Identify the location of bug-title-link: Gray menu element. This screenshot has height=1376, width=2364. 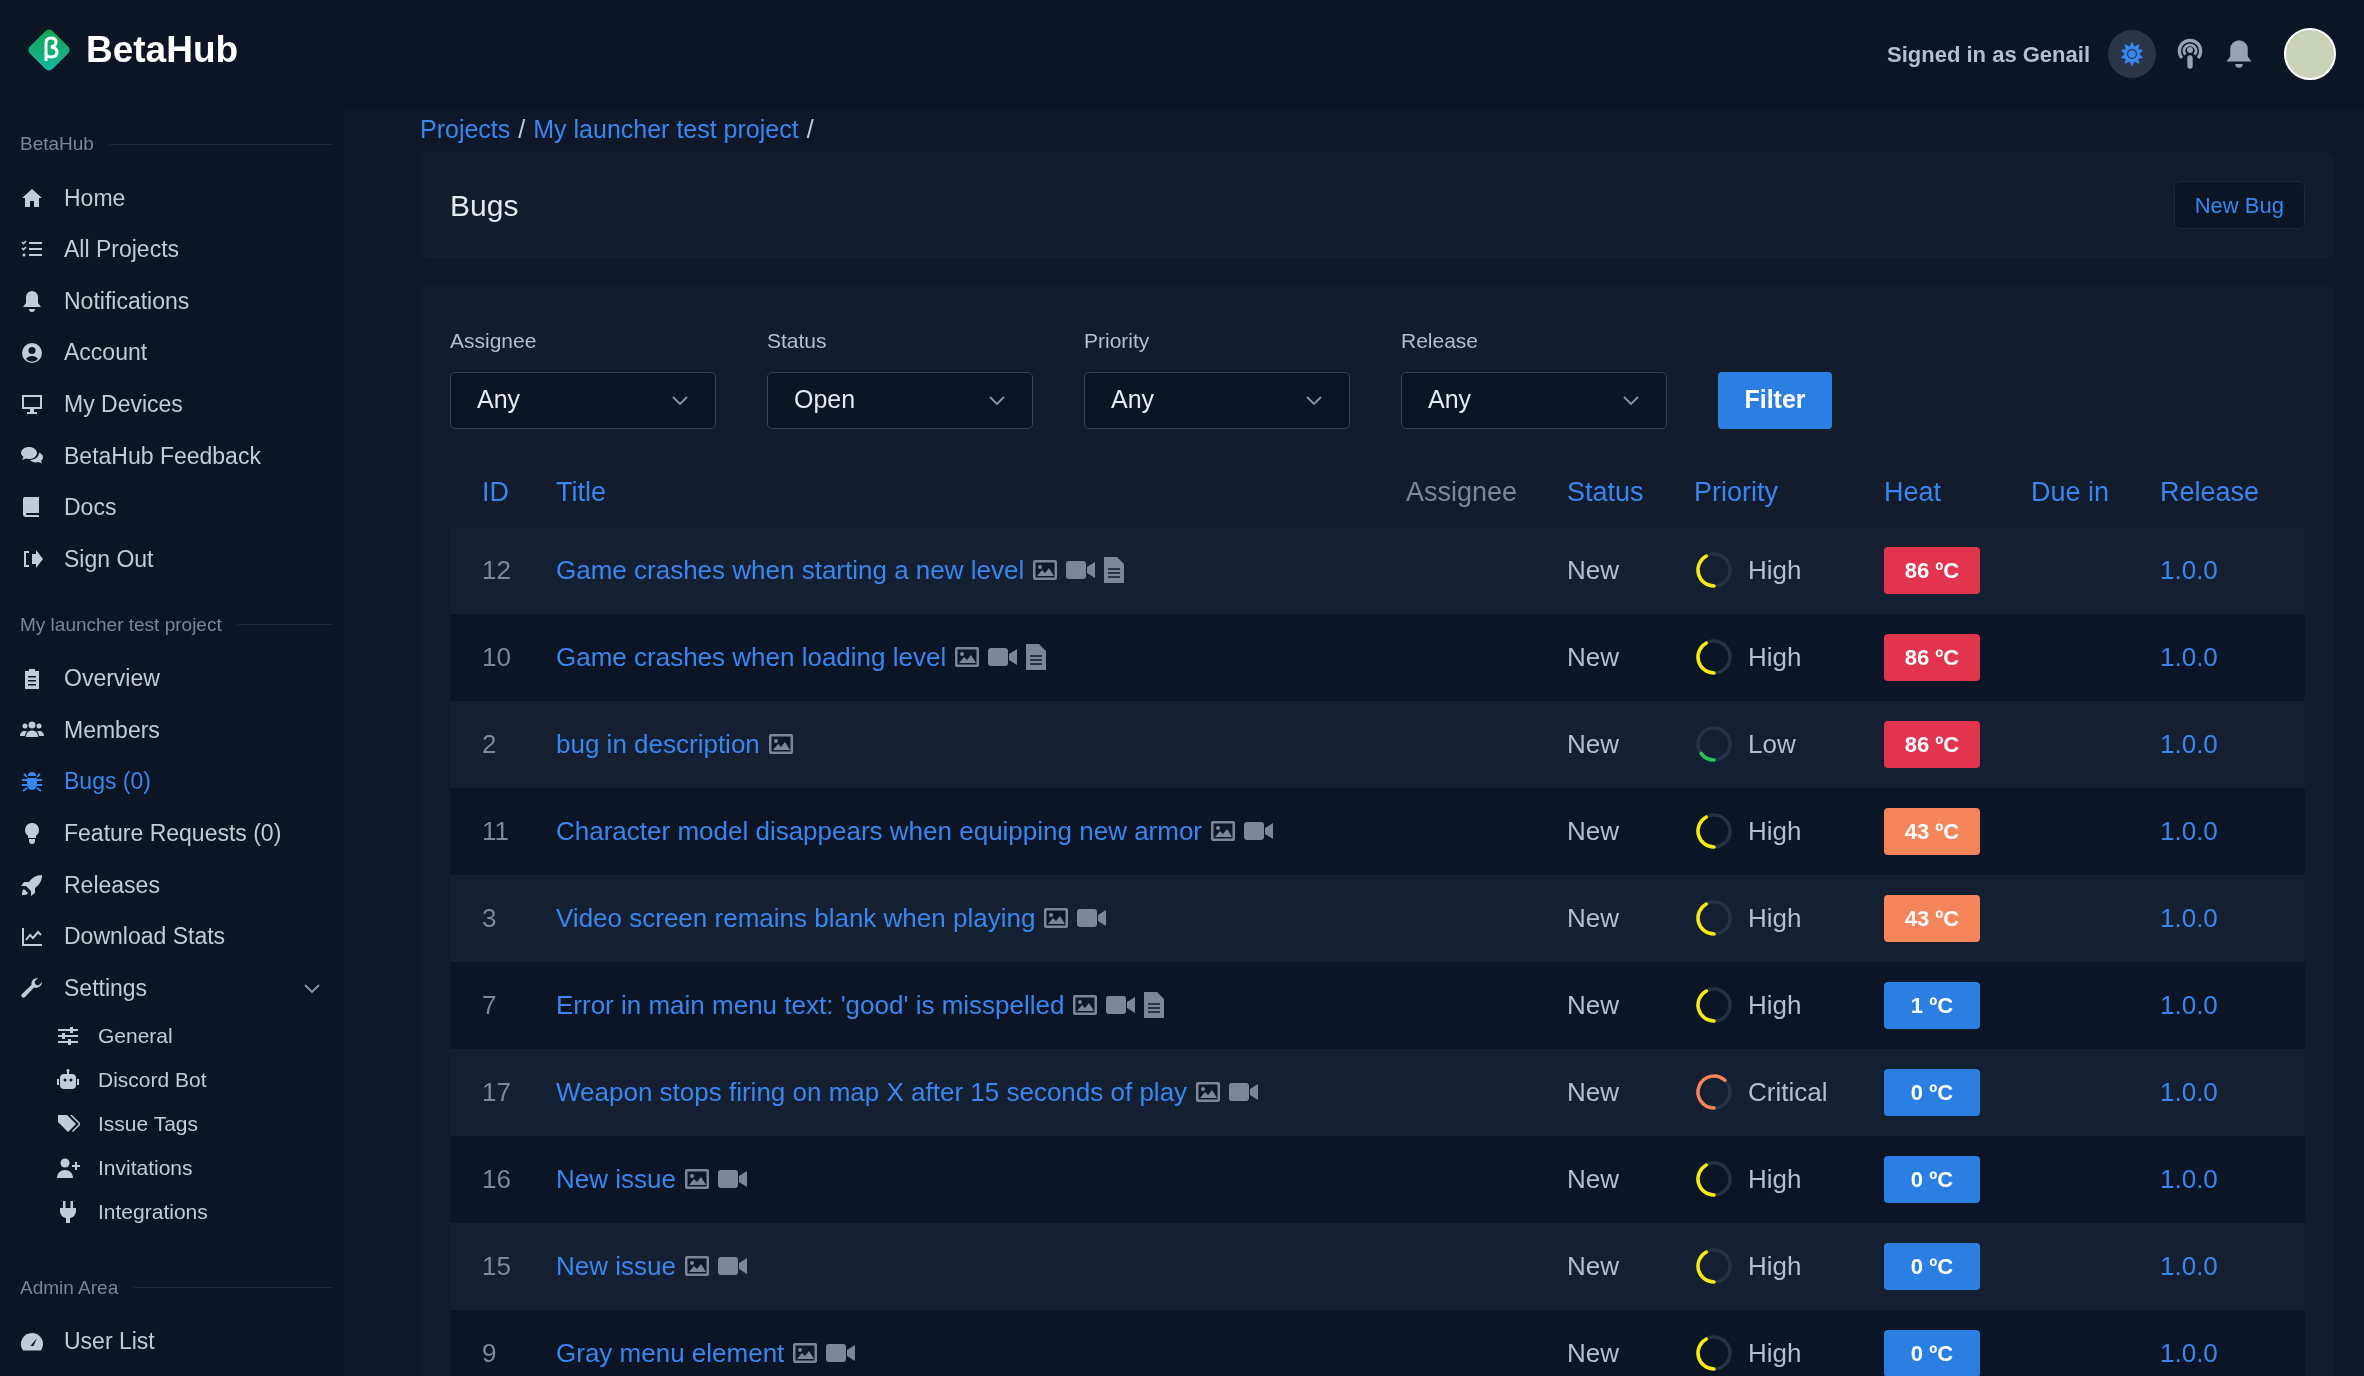
(670, 1353).